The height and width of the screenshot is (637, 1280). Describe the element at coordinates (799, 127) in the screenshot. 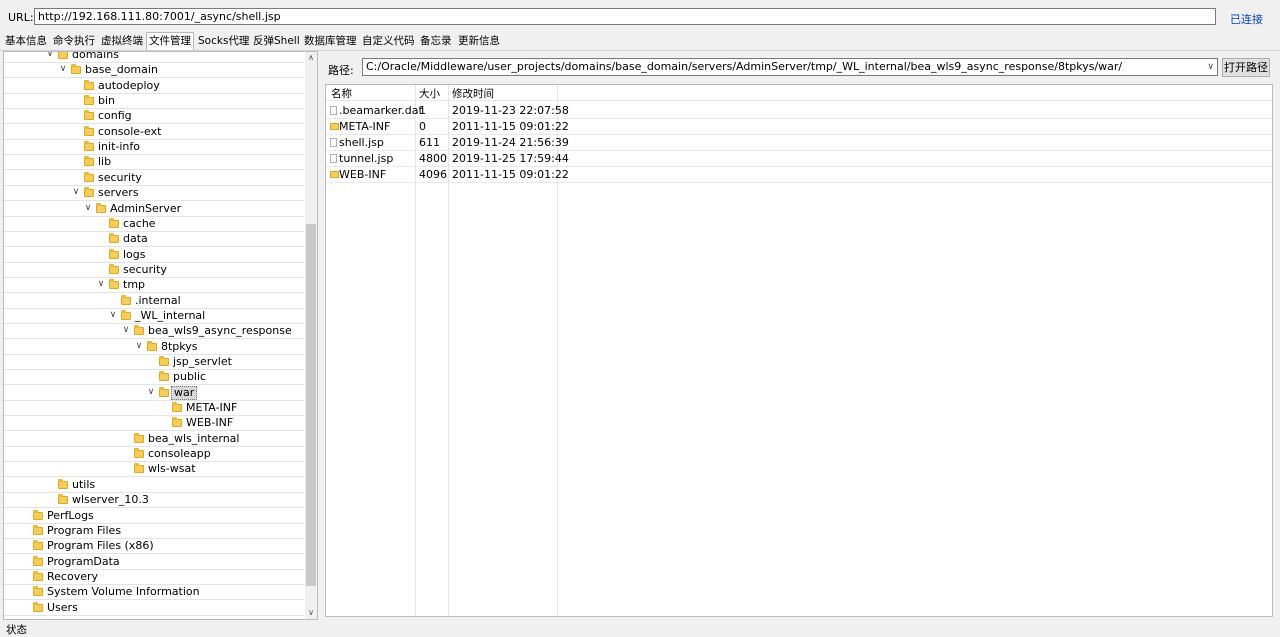

I see `file-row: META-INF 0 2011-11-15 09:01:22` at that location.